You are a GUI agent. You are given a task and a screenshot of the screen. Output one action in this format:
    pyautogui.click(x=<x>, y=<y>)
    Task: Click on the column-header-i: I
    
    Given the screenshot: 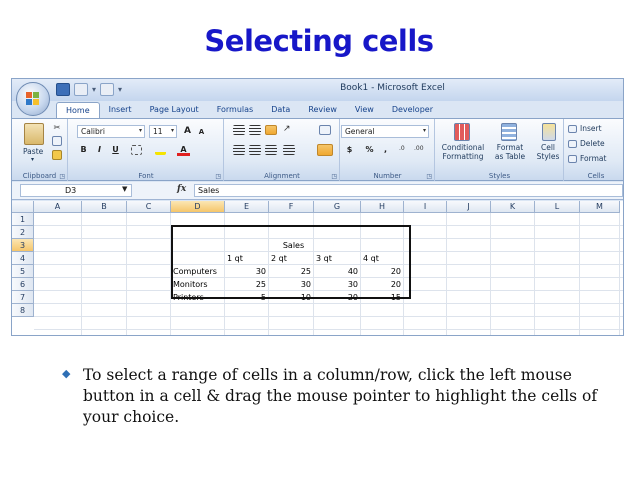 What is the action you would take?
    pyautogui.click(x=425, y=207)
    